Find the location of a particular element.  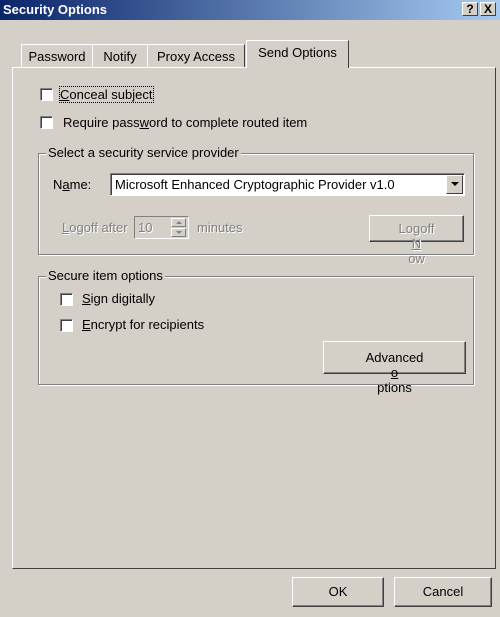

conceal-subject-label: Conceal subject is located at coordinates (106, 94).